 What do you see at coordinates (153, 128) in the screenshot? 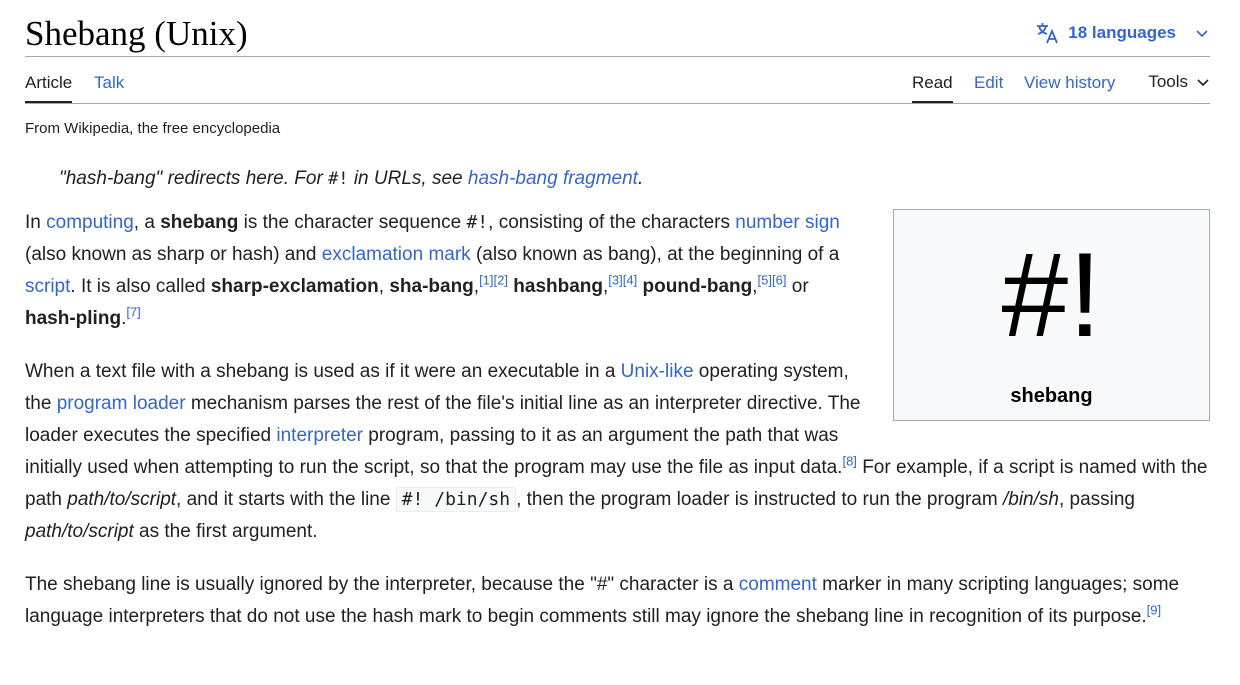
I see `site-tagline: From Wikipedia, the free encyclopedia` at bounding box center [153, 128].